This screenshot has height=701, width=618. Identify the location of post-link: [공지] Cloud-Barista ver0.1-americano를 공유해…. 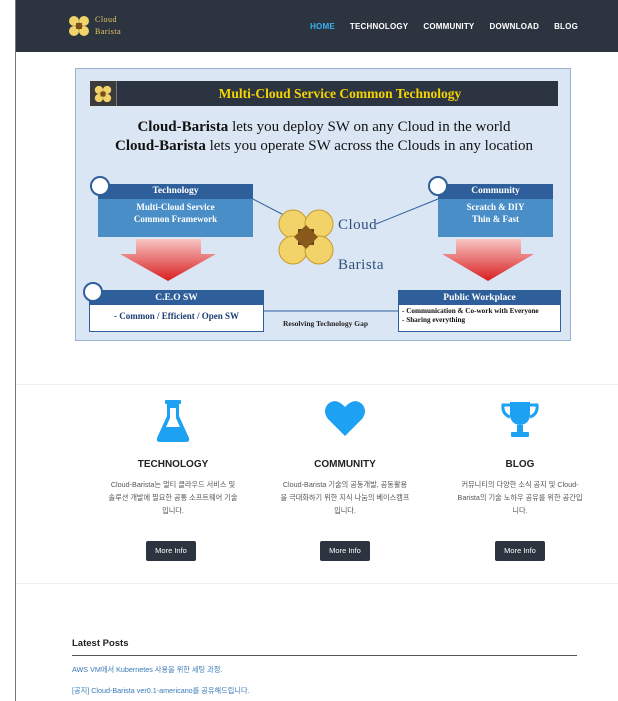
(161, 691).